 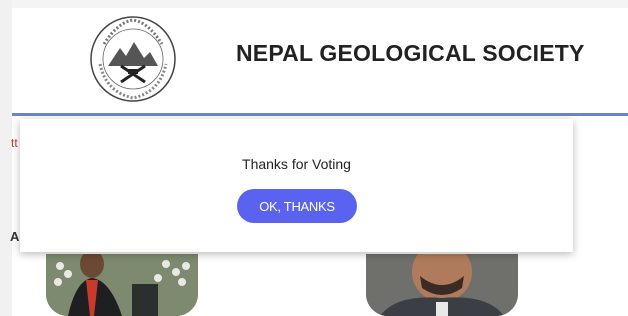 What do you see at coordinates (133, 59) in the screenshot?
I see `society-seal-icon` at bounding box center [133, 59].